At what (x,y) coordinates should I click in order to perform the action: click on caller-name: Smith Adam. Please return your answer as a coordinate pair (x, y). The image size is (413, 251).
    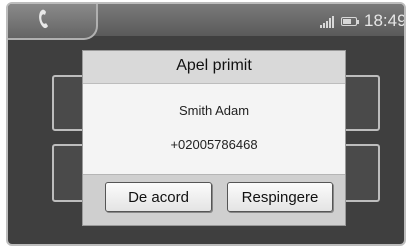
    Looking at the image, I should click on (214, 110).